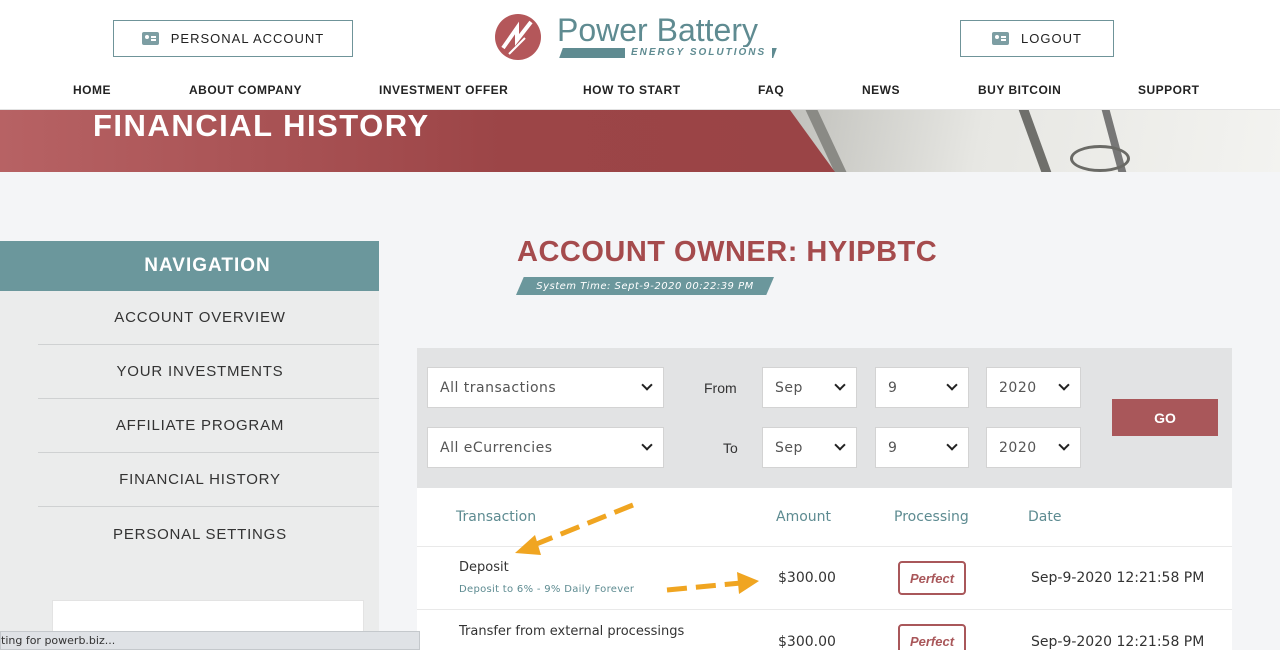 The width and height of the screenshot is (1280, 650). What do you see at coordinates (893, 447) in the screenshot?
I see `to-day-value: 9` at bounding box center [893, 447].